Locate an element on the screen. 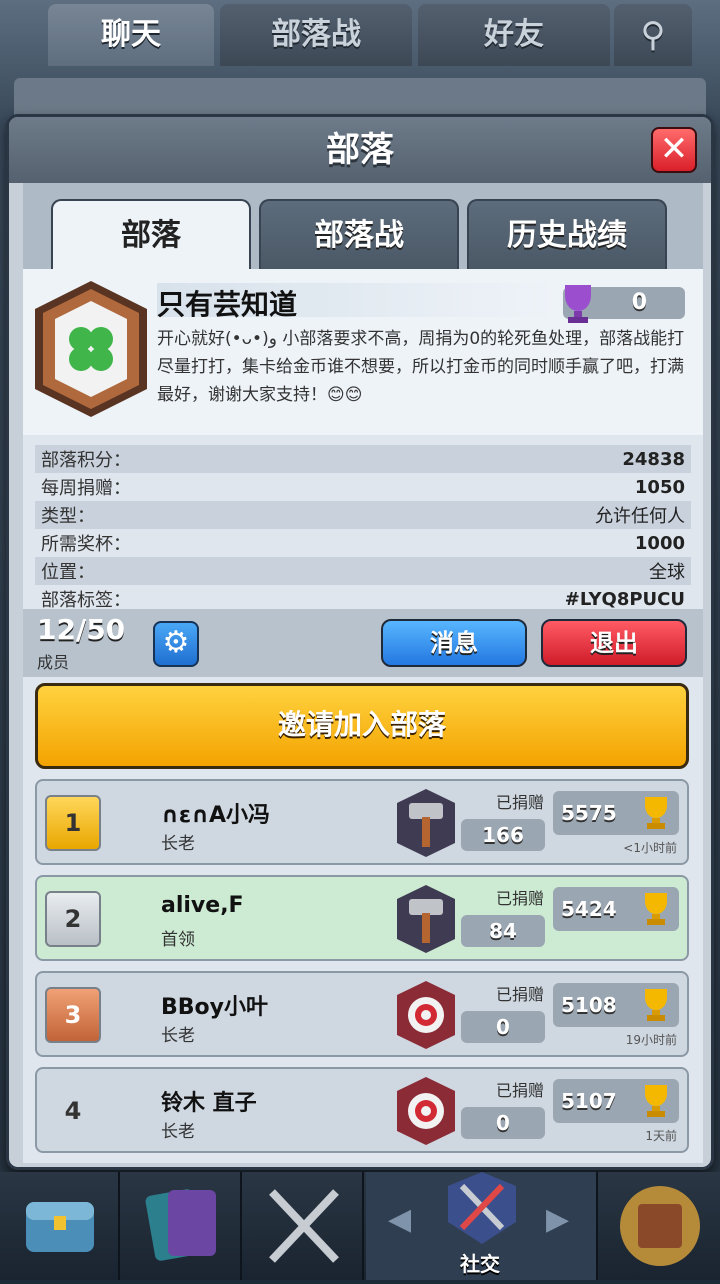  rank-badge: 4 is located at coordinates (73, 1111).